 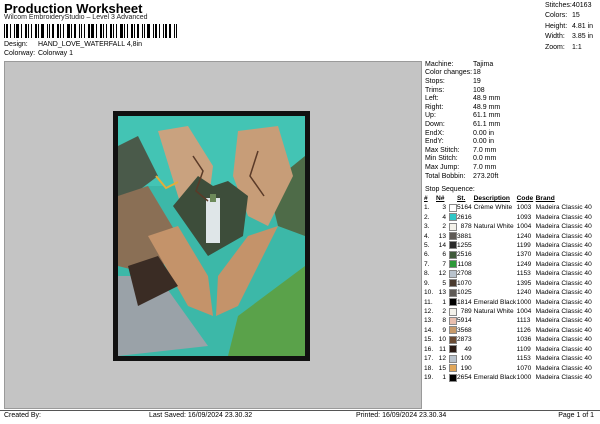 What do you see at coordinates (523, 349) in the screenshot?
I see `thread-code: 1109` at bounding box center [523, 349].